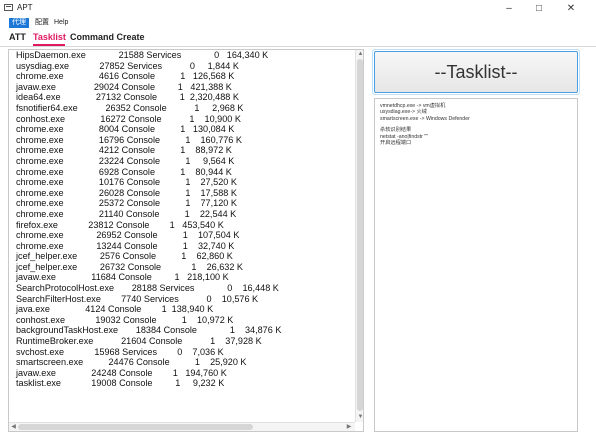 The width and height of the screenshot is (596, 437). What do you see at coordinates (298, 23) in the screenshot?
I see `menu-bar: 代理 配置 Help` at bounding box center [298, 23].